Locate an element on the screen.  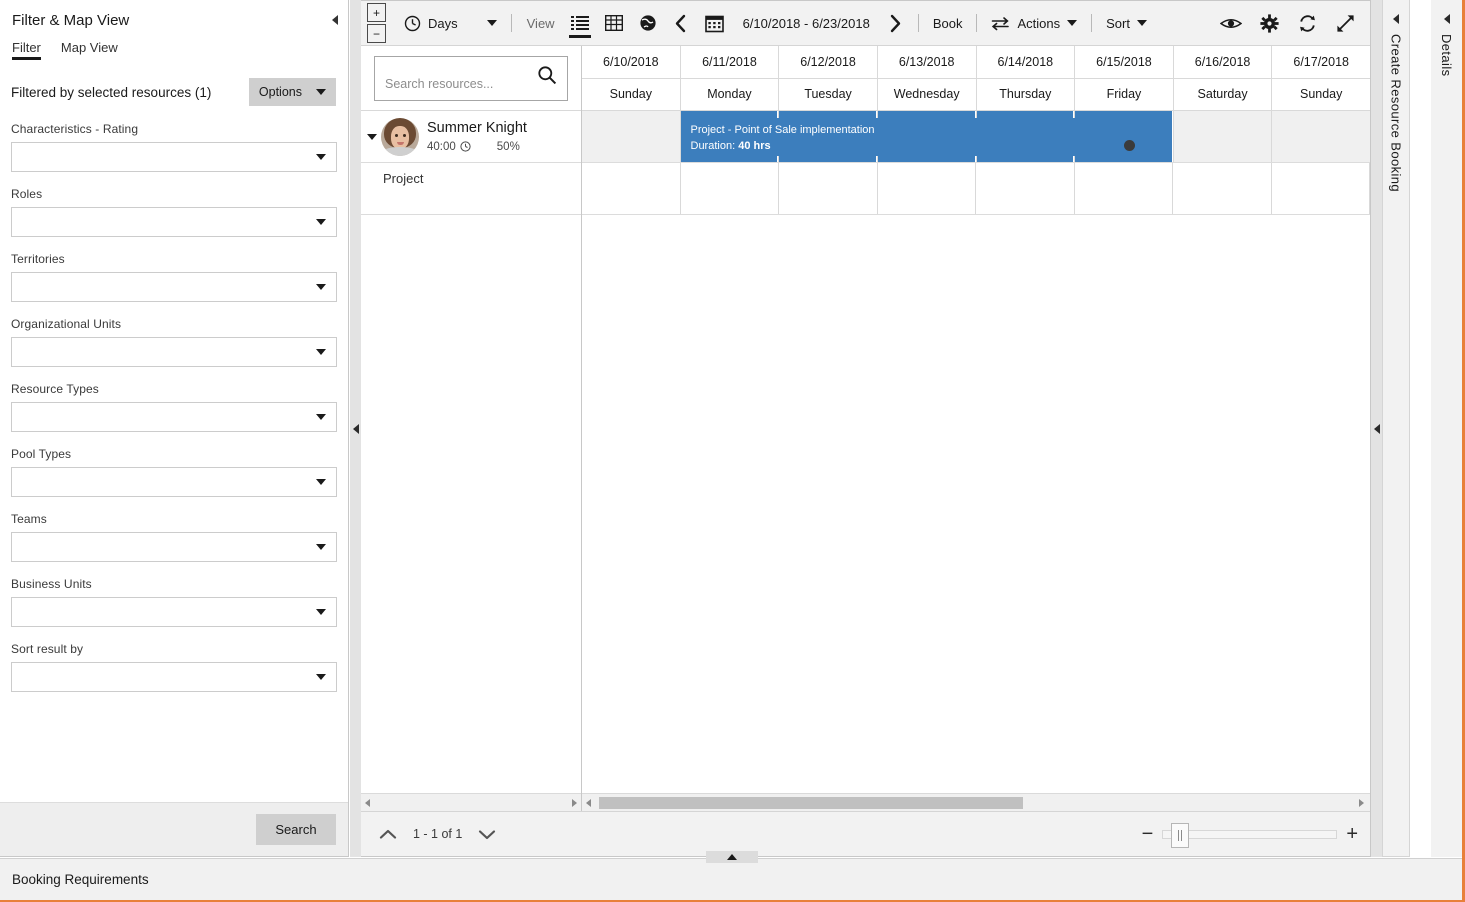
grid-view-icon is located at coordinates (614, 23).